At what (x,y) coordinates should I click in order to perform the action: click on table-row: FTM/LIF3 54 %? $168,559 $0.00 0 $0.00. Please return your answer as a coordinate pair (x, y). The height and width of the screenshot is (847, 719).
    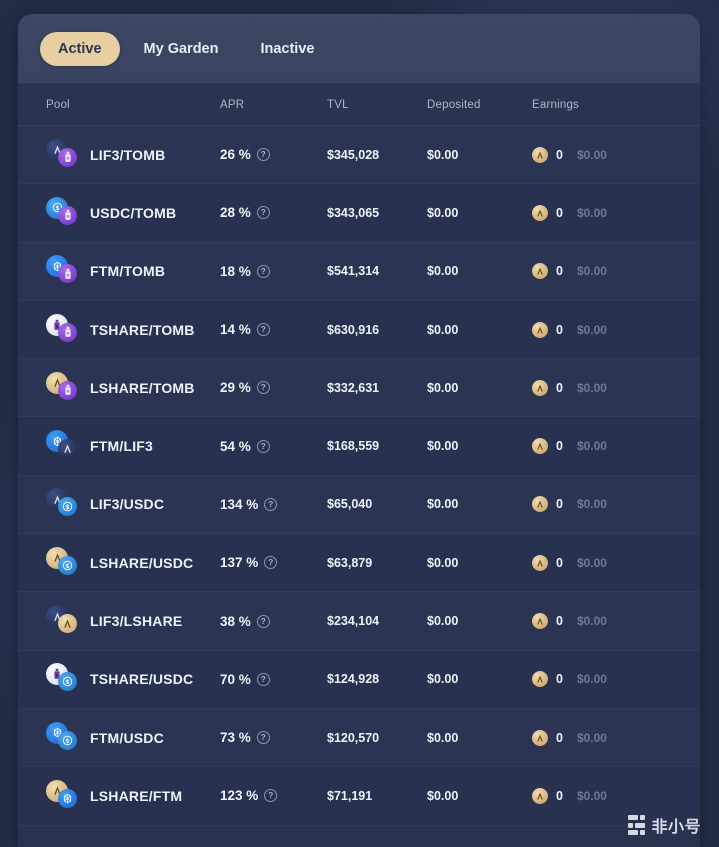
    Looking at the image, I should click on (359, 446).